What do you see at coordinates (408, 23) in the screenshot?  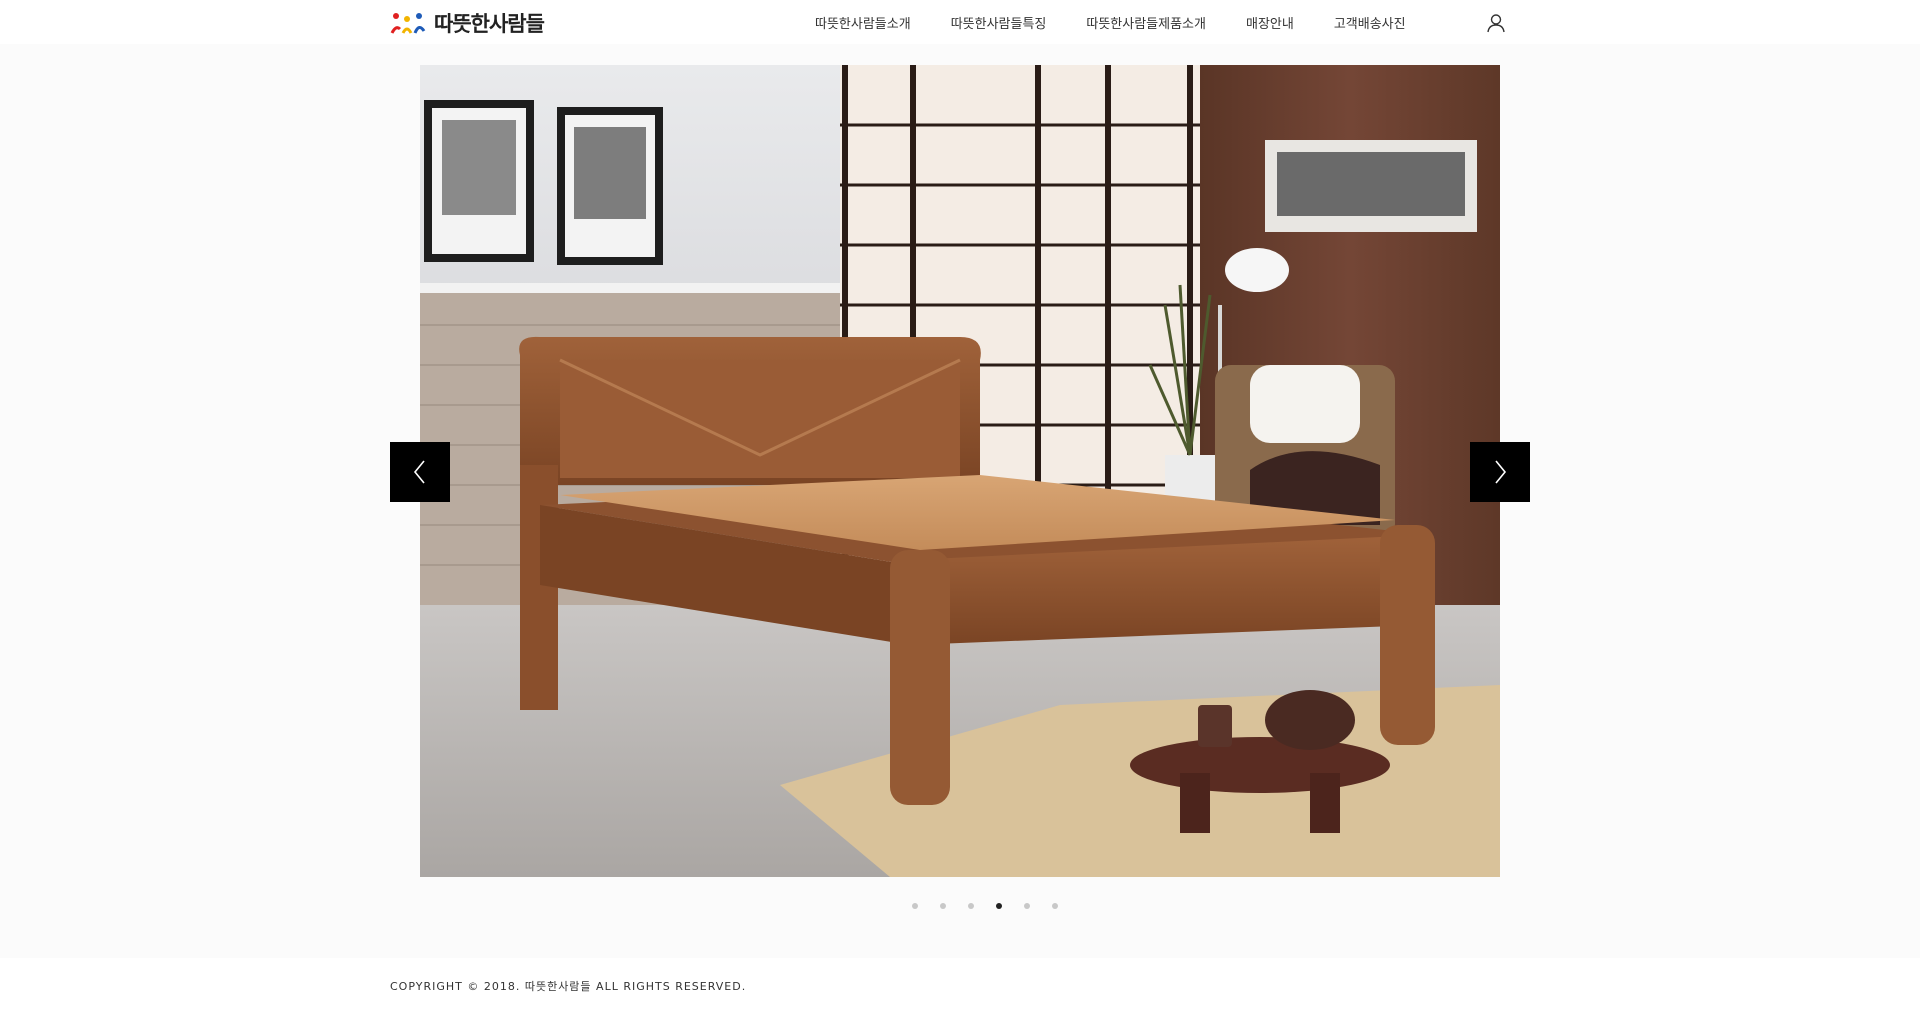 I see `logo-mark-icon` at bounding box center [408, 23].